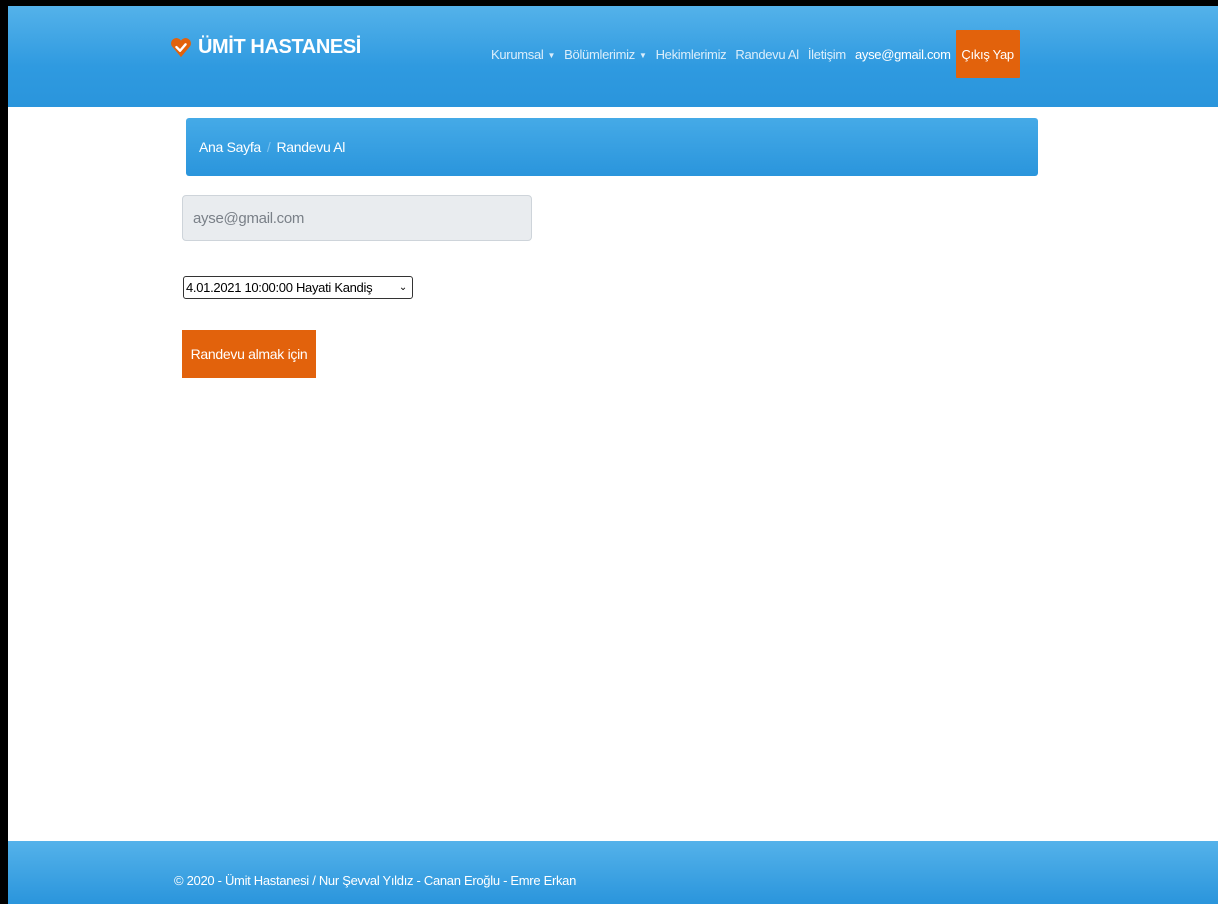 This screenshot has width=1218, height=904. I want to click on appointment-selected-value: 4.01.2021 10:00:00 Hayati Kandiş, so click(279, 287).